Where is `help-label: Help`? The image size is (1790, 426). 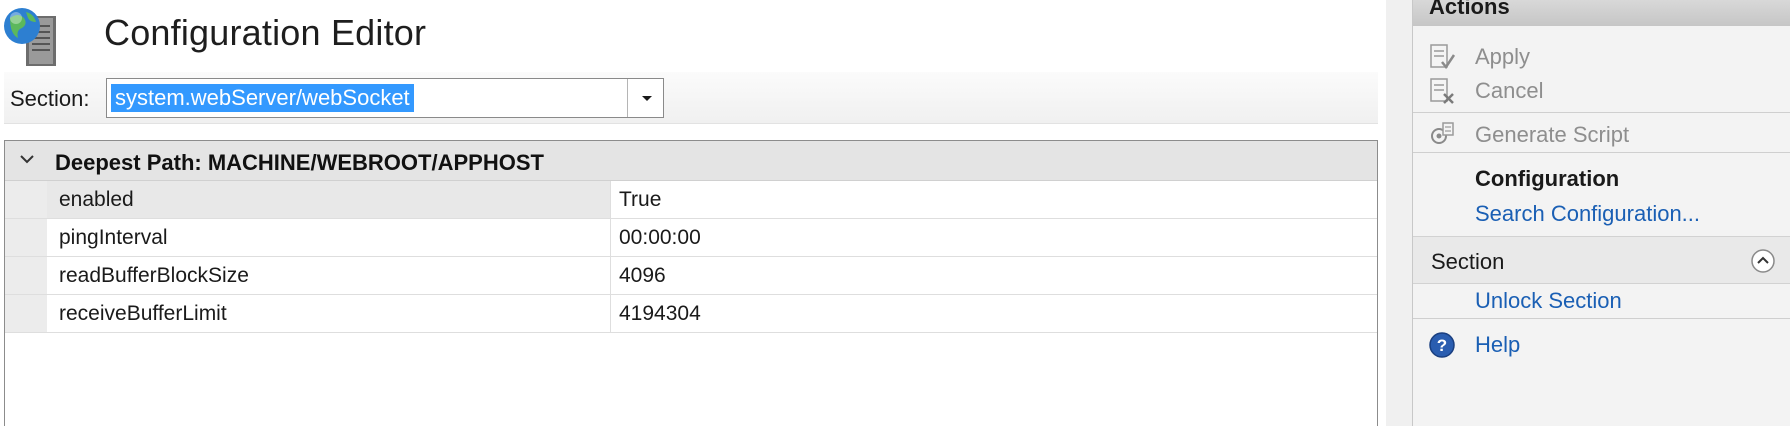
help-label: Help is located at coordinates (1497, 345).